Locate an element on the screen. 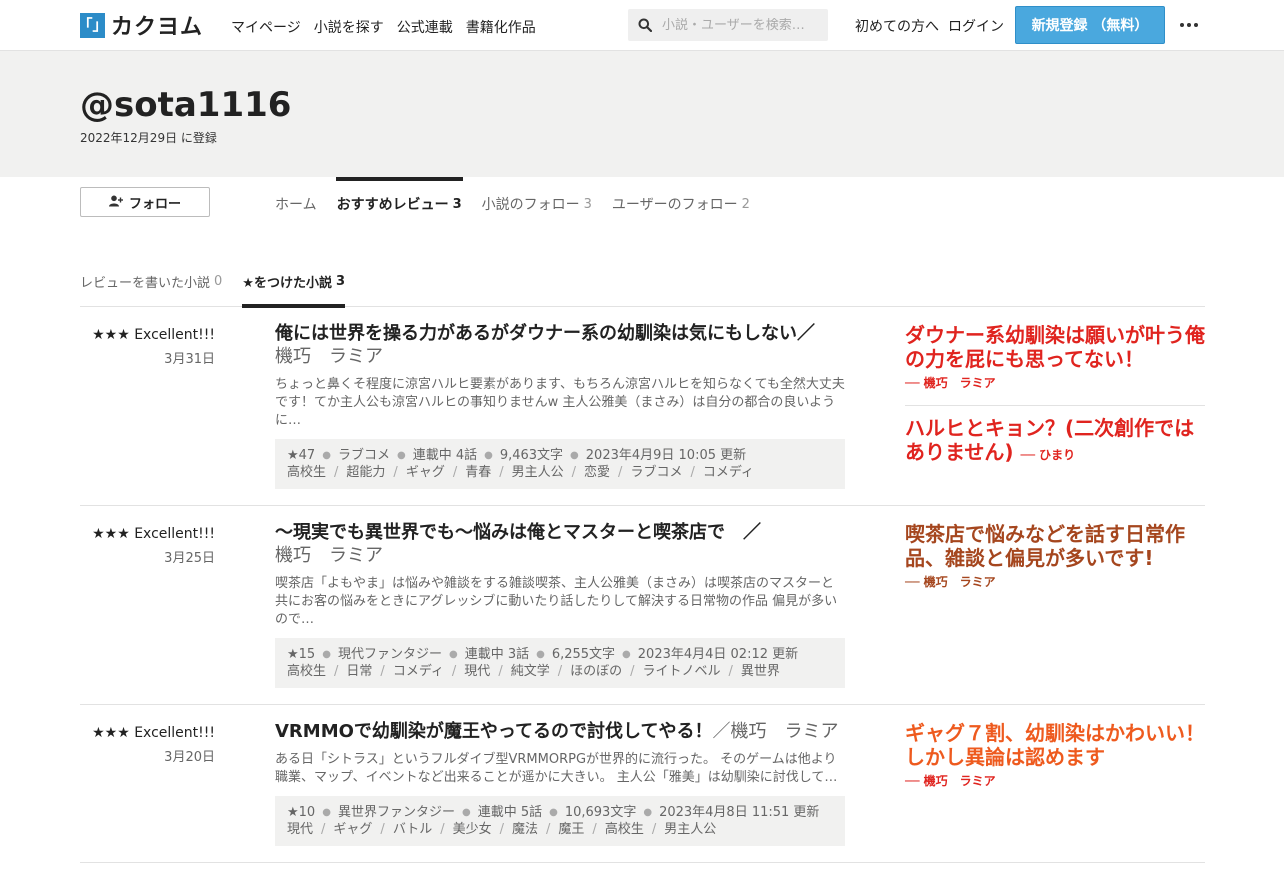 This screenshot has height=893, width=1284. signup-button: 新規登録 （無料） is located at coordinates (1090, 25).